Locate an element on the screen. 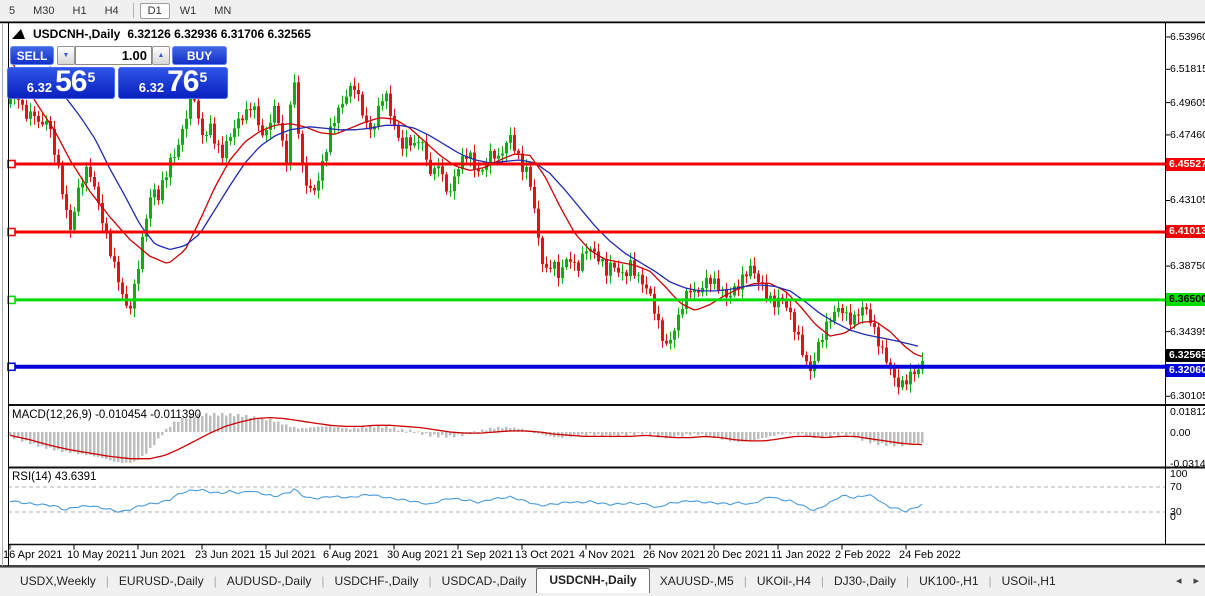 This screenshot has width=1205, height=596. chart-symbol-period: USDCNH-,Daily is located at coordinates (77, 34).